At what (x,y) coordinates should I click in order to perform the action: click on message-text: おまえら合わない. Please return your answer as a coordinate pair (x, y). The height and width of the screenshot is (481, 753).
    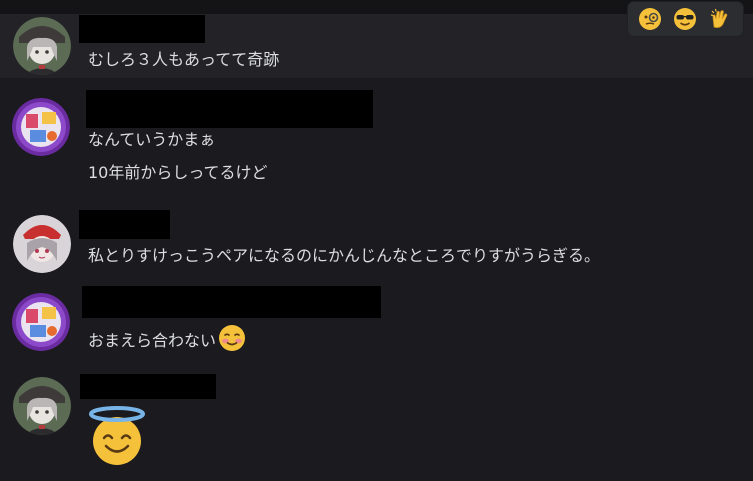
    Looking at the image, I should click on (152, 340).